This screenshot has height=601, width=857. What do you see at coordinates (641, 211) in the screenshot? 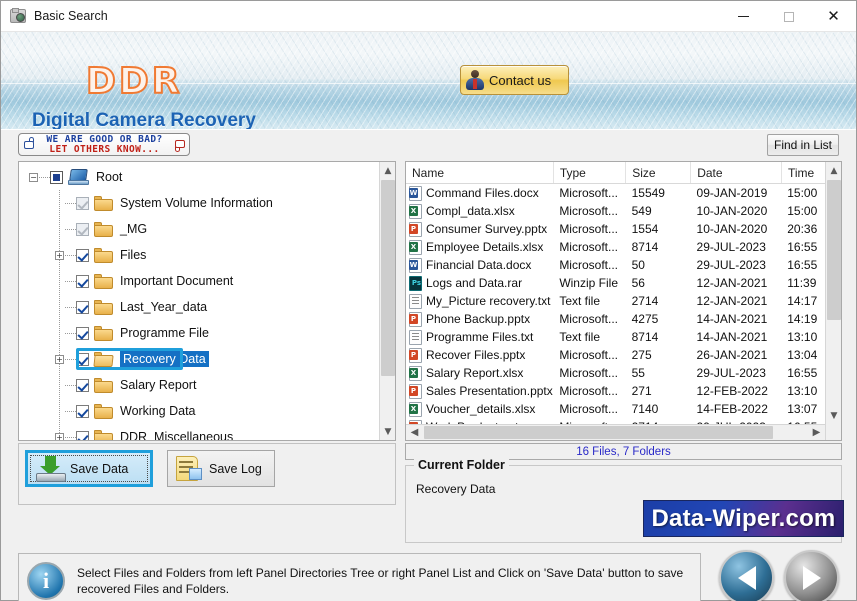
I see `file-size-cell: 549` at bounding box center [641, 211].